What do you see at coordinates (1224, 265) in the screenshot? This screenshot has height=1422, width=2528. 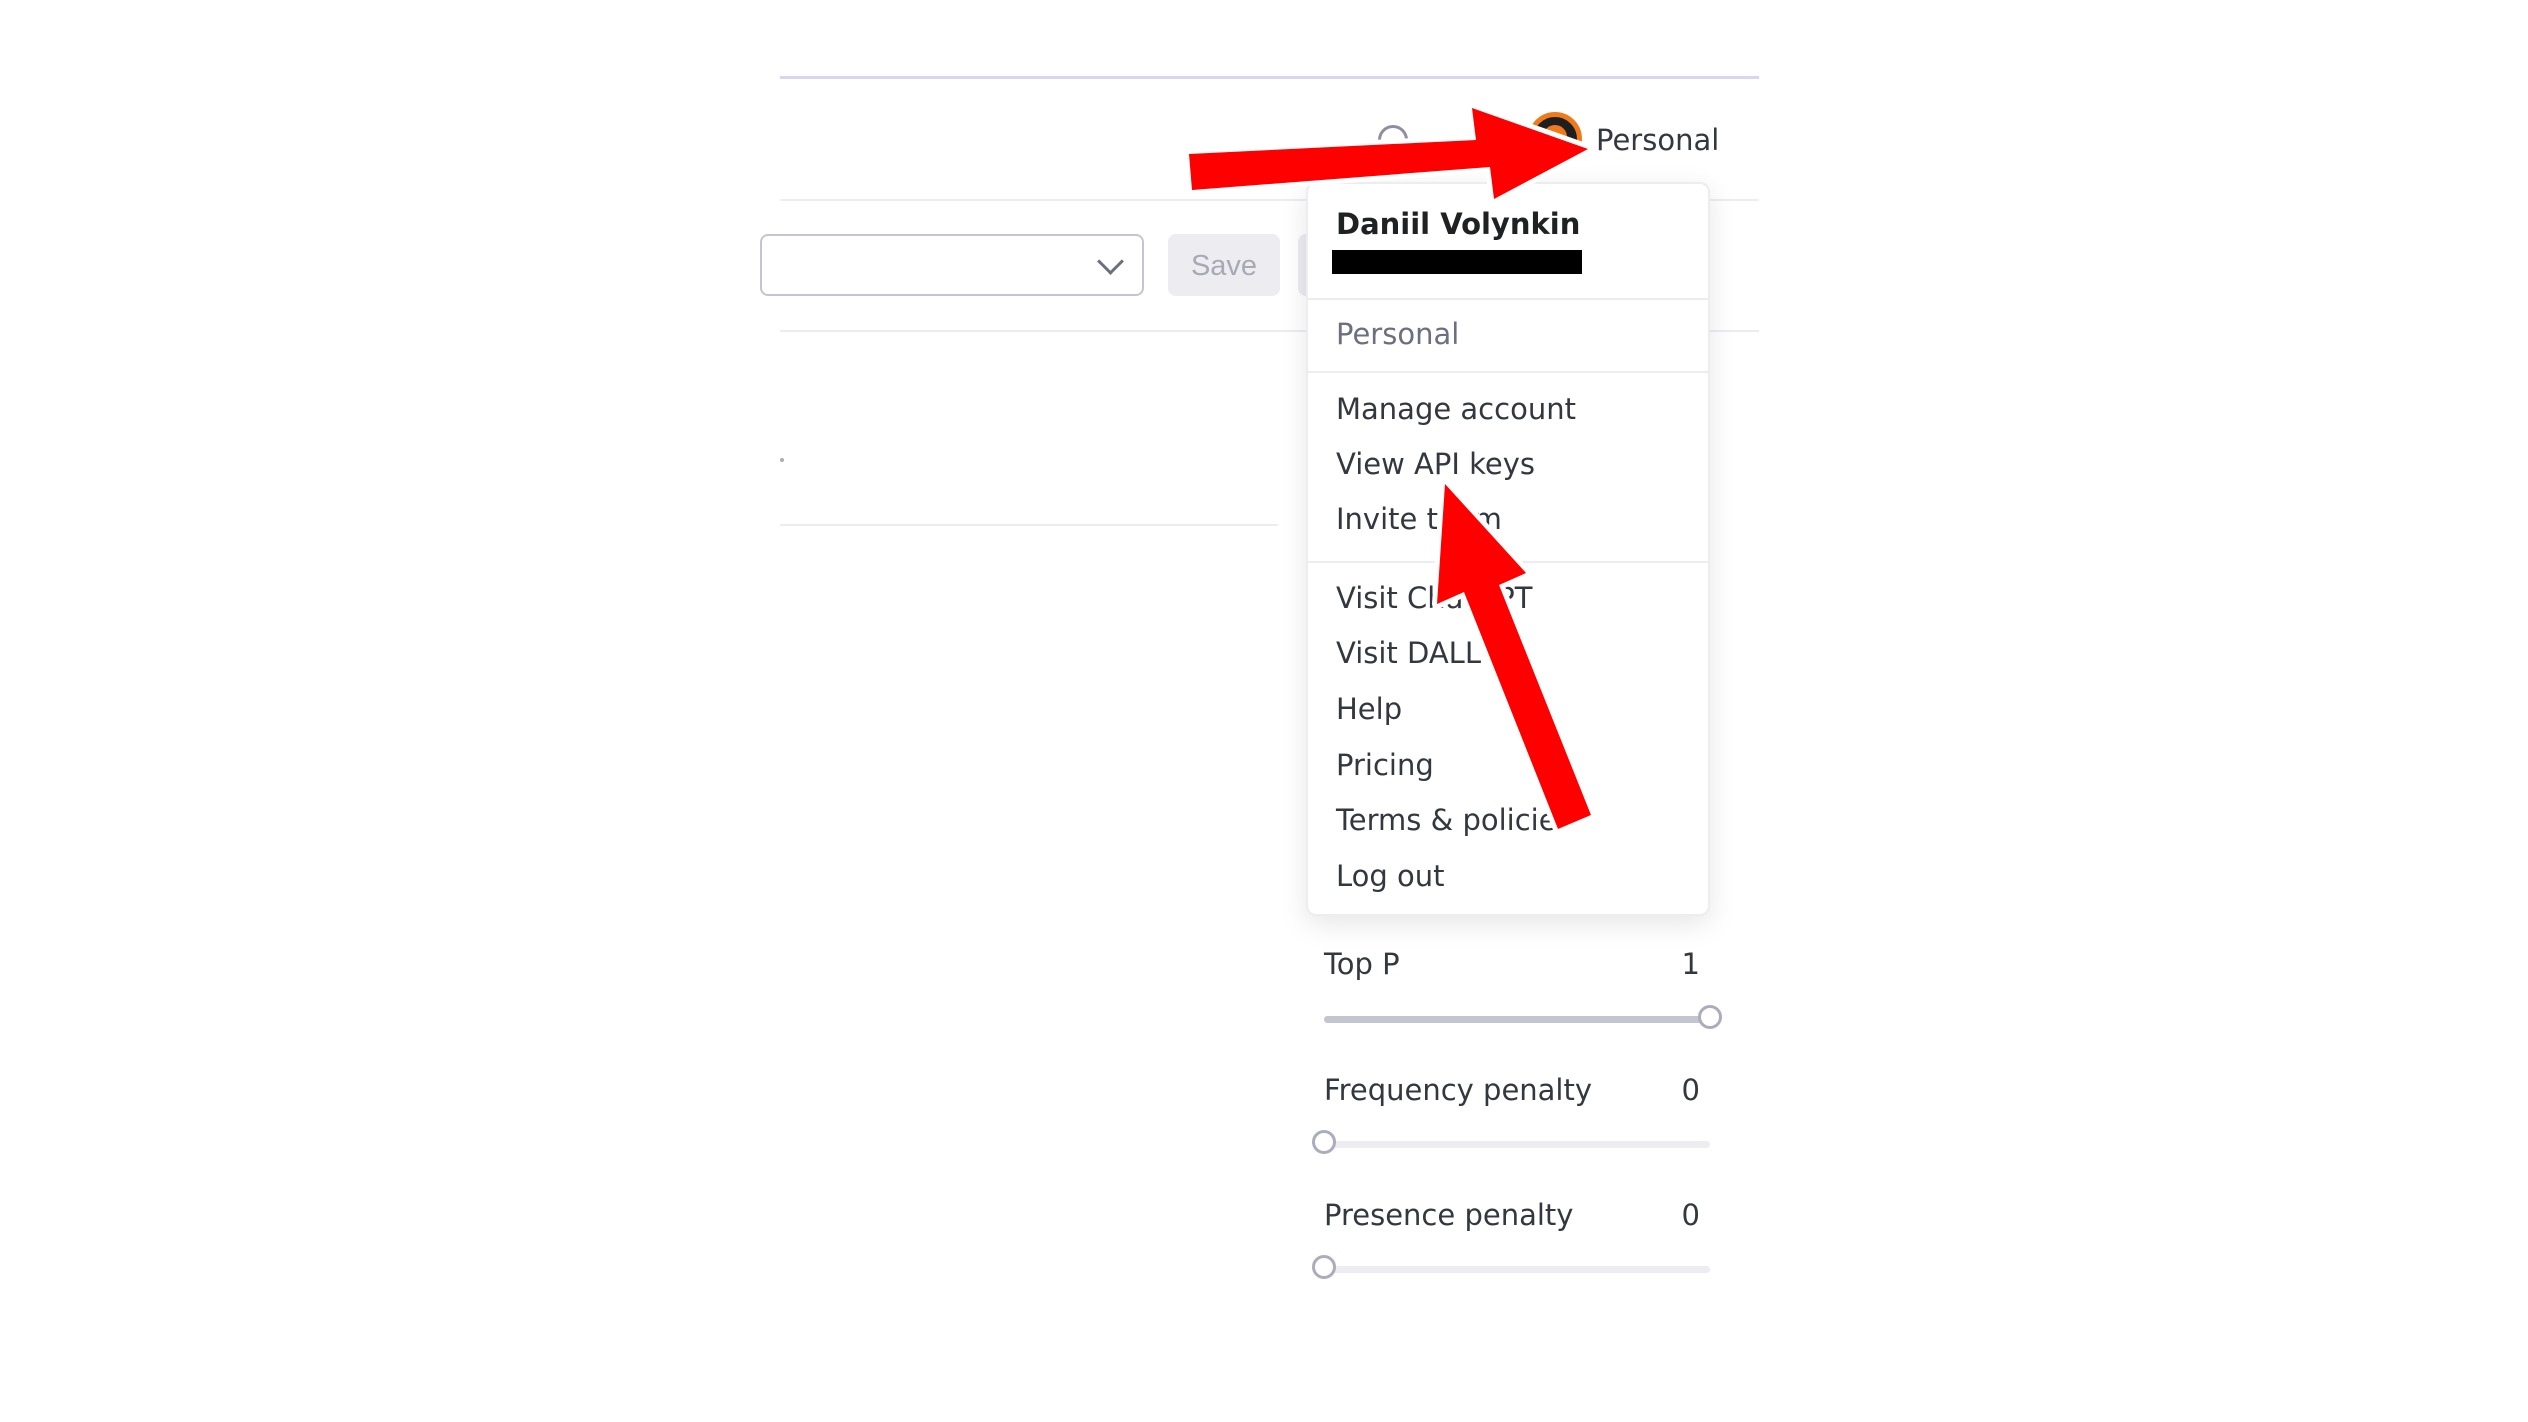 I see `save-button: Save` at bounding box center [1224, 265].